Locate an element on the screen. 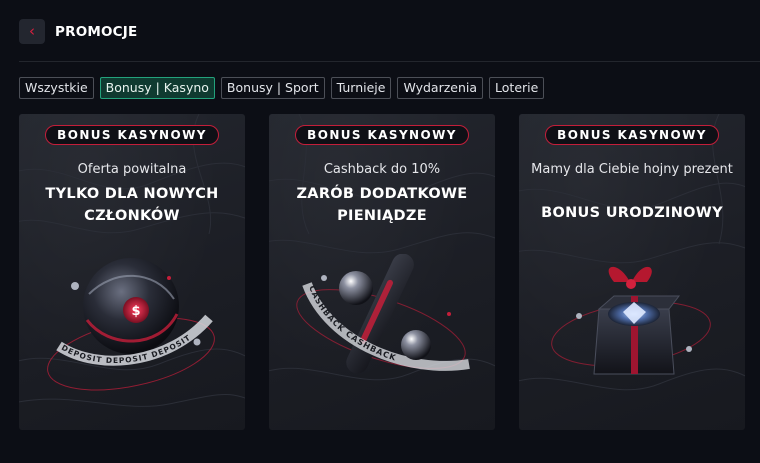 The height and width of the screenshot is (463, 760). page-header: ‹ PROMOCJE is located at coordinates (78, 31).